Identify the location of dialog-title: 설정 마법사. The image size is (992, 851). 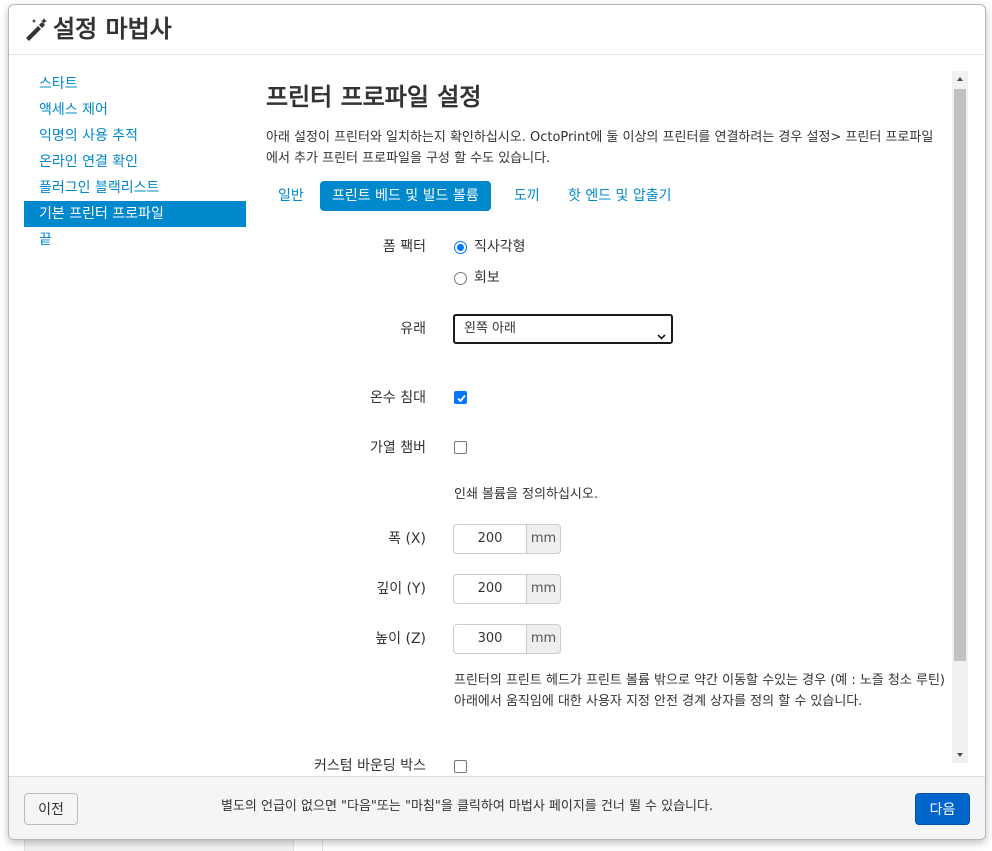
(112, 29).